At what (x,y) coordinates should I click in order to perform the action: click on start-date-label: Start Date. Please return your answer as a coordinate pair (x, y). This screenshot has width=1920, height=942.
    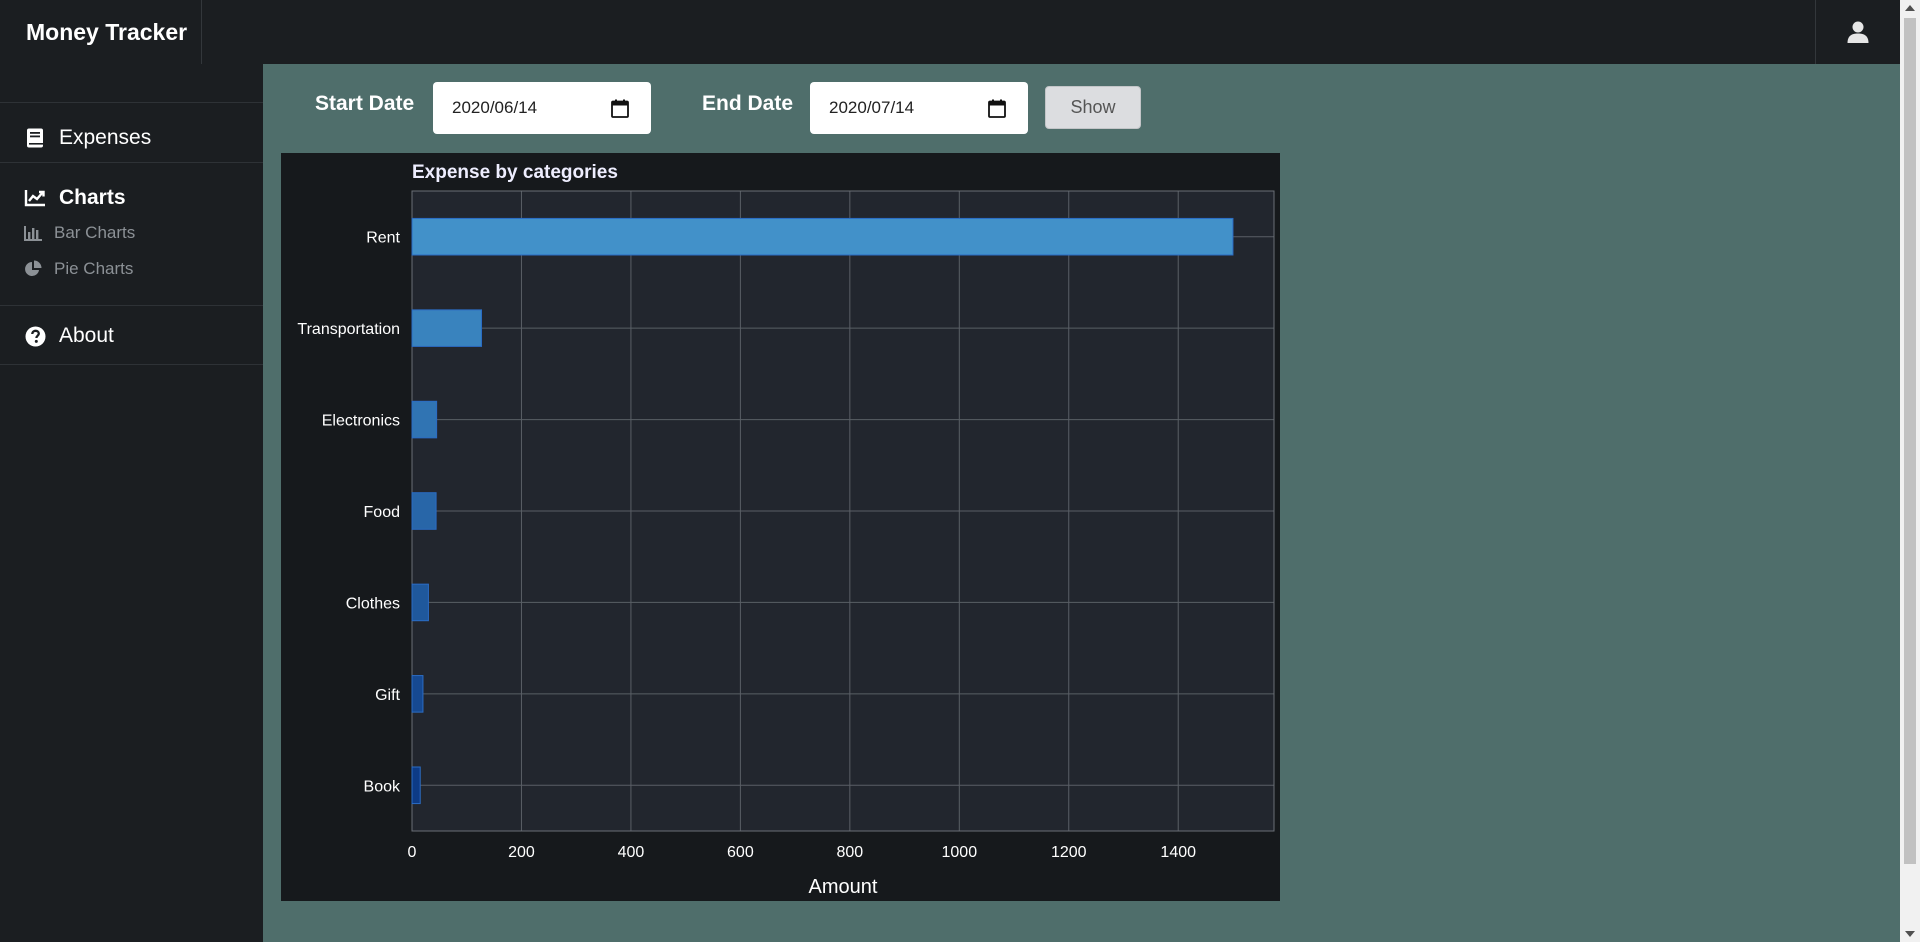
    Looking at the image, I should click on (365, 103).